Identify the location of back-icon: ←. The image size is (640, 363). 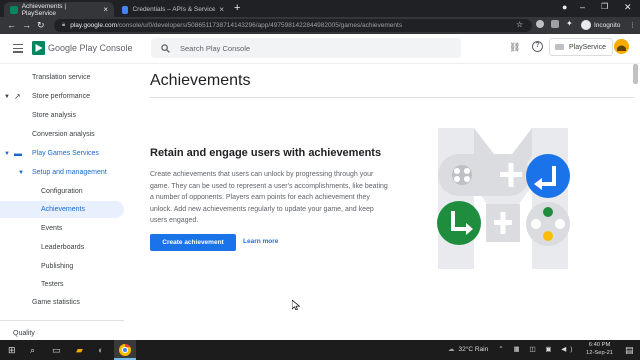
(11, 25).